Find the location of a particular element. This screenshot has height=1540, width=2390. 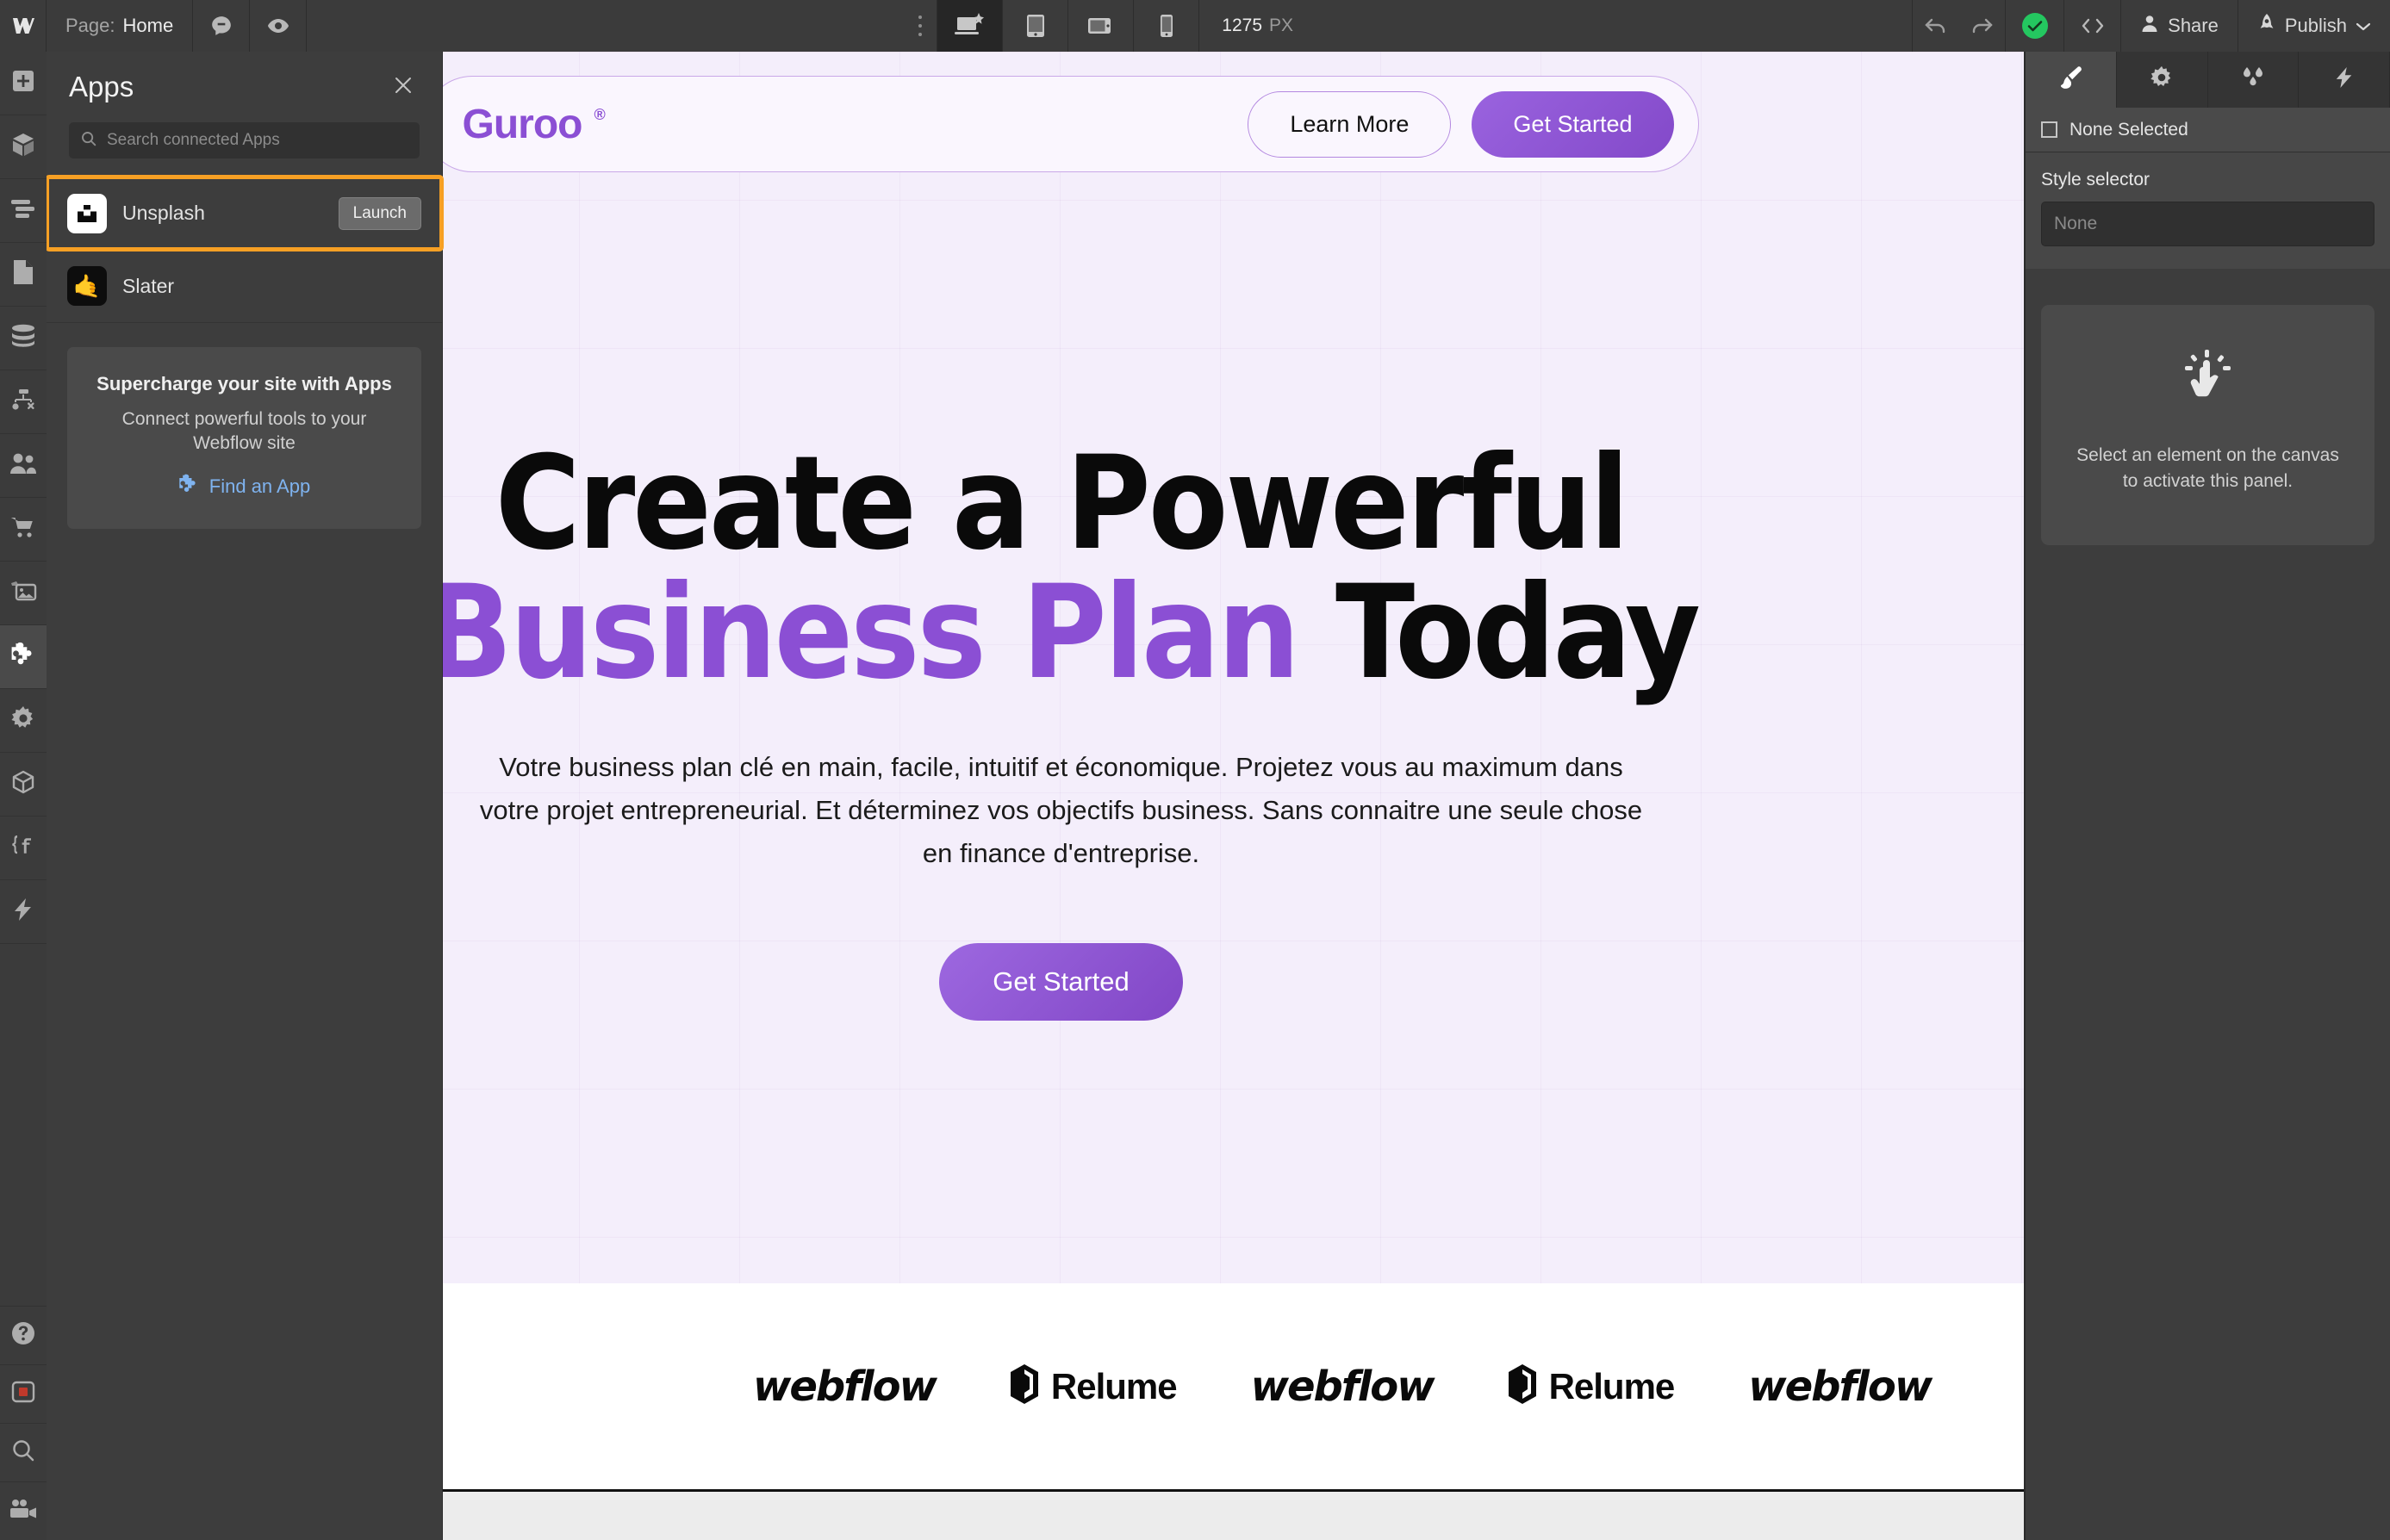

search-icon is located at coordinates (89, 141).